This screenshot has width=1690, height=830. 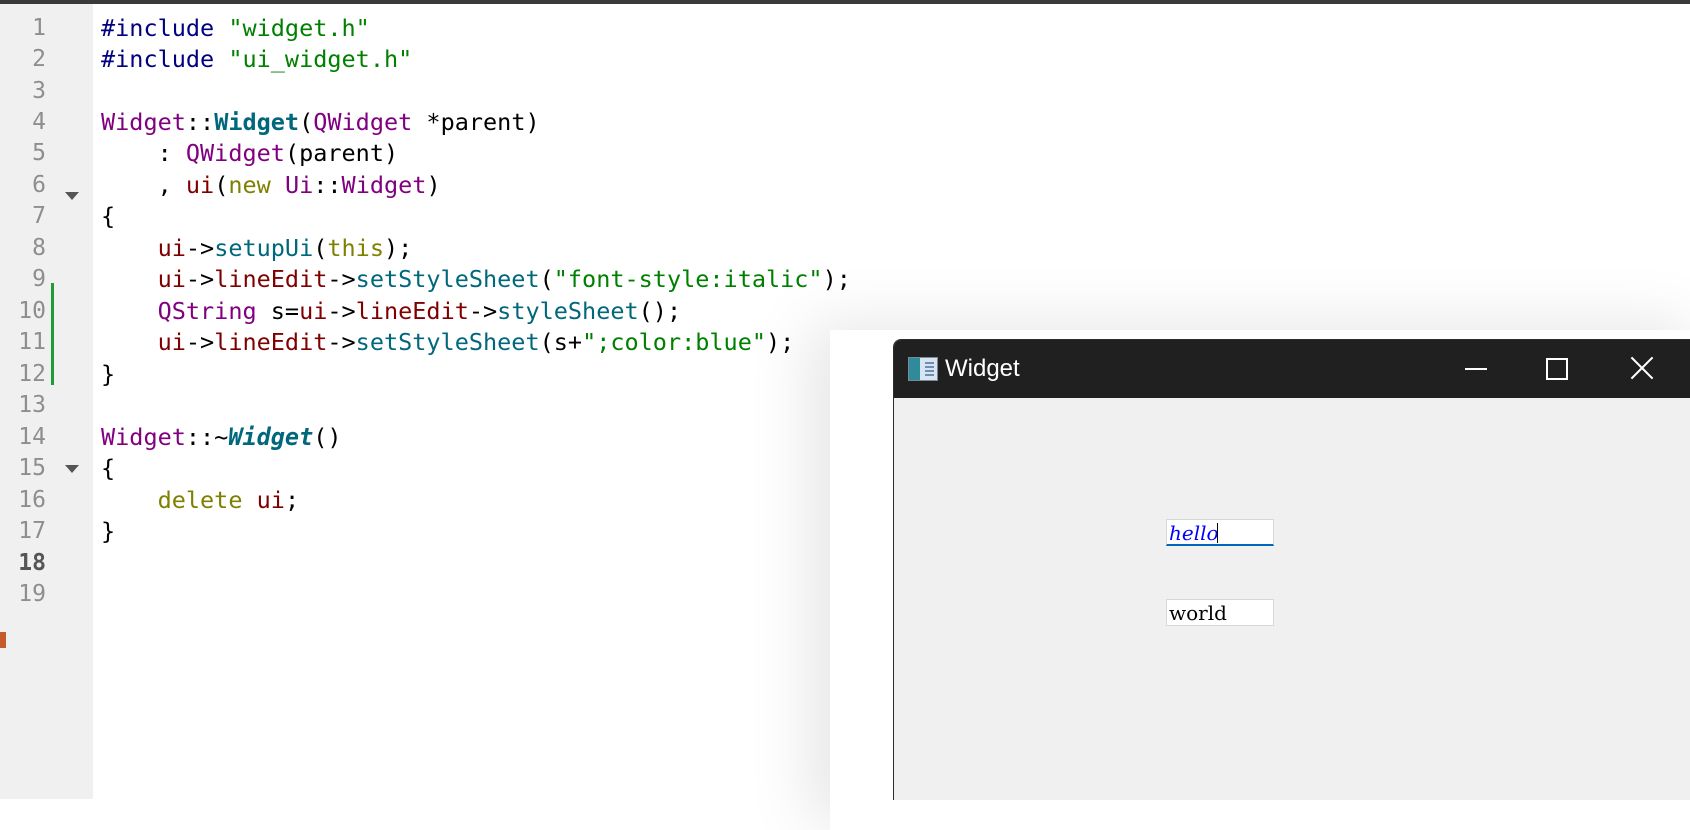 What do you see at coordinates (561, 342) in the screenshot?
I see `token: (s+` at bounding box center [561, 342].